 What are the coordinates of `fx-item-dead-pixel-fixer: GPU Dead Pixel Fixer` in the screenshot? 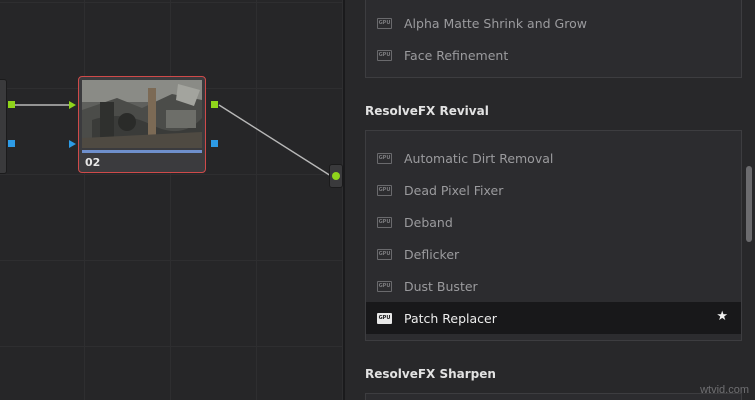 It's located at (553, 190).